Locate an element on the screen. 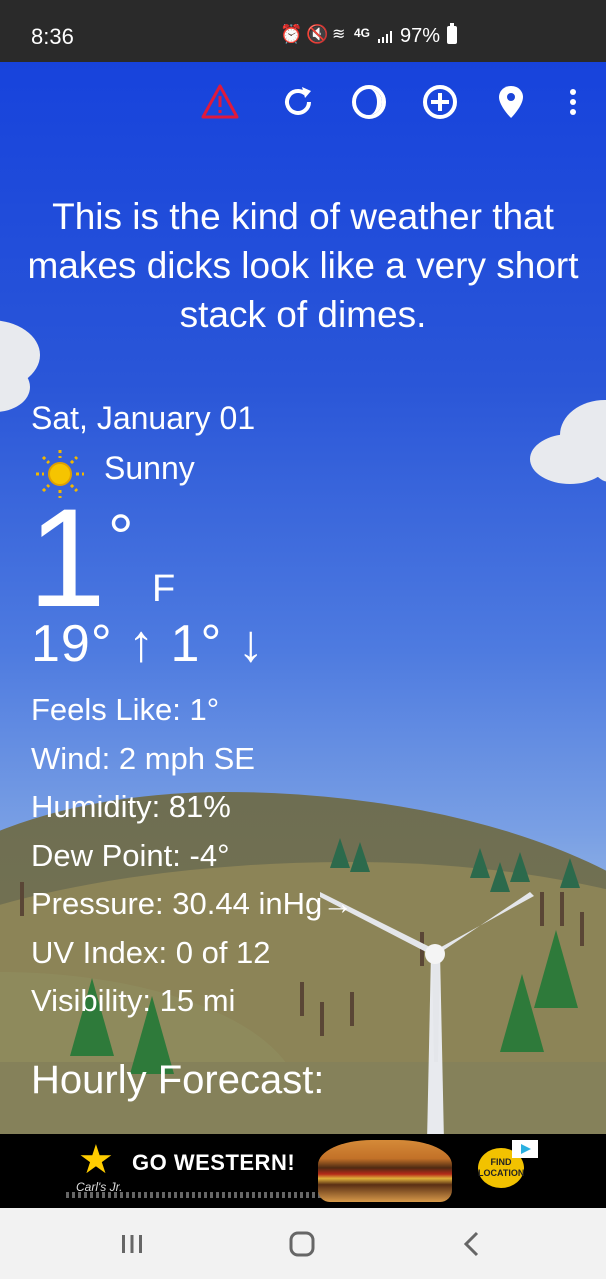 The width and height of the screenshot is (606, 1279). burger-image is located at coordinates (385, 1171).